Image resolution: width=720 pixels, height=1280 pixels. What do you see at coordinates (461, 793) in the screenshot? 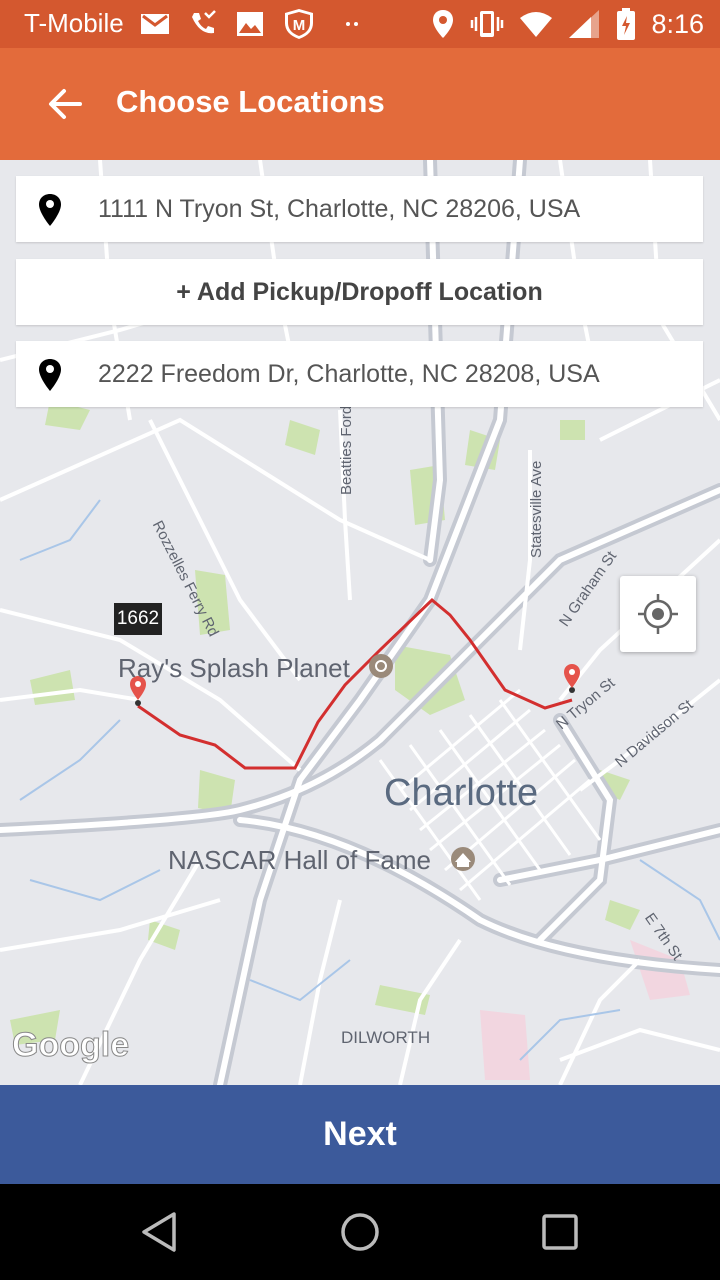
I see `city-label: Charlotte` at bounding box center [461, 793].